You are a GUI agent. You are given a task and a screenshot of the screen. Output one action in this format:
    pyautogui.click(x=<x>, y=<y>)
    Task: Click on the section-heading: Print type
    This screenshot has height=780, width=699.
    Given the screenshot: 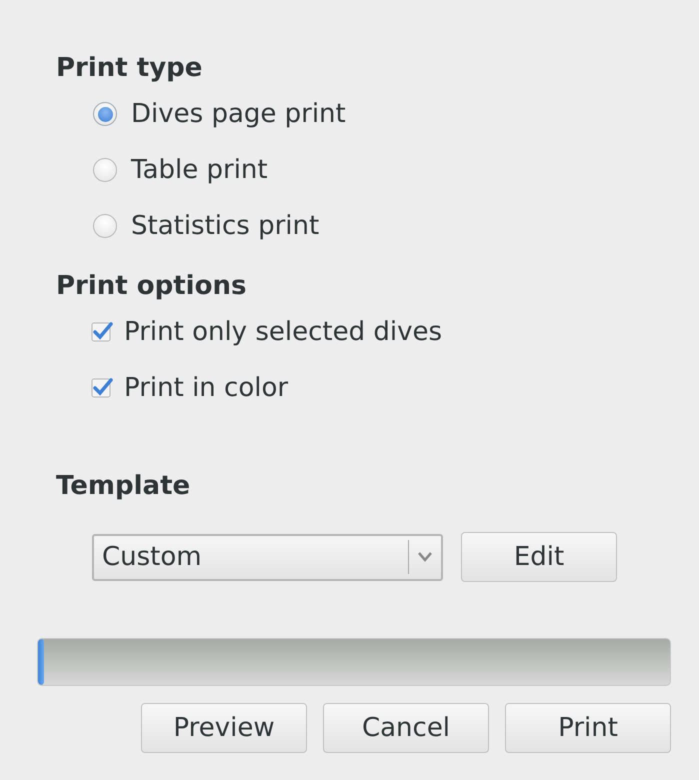 What is the action you would take?
    pyautogui.click(x=130, y=68)
    